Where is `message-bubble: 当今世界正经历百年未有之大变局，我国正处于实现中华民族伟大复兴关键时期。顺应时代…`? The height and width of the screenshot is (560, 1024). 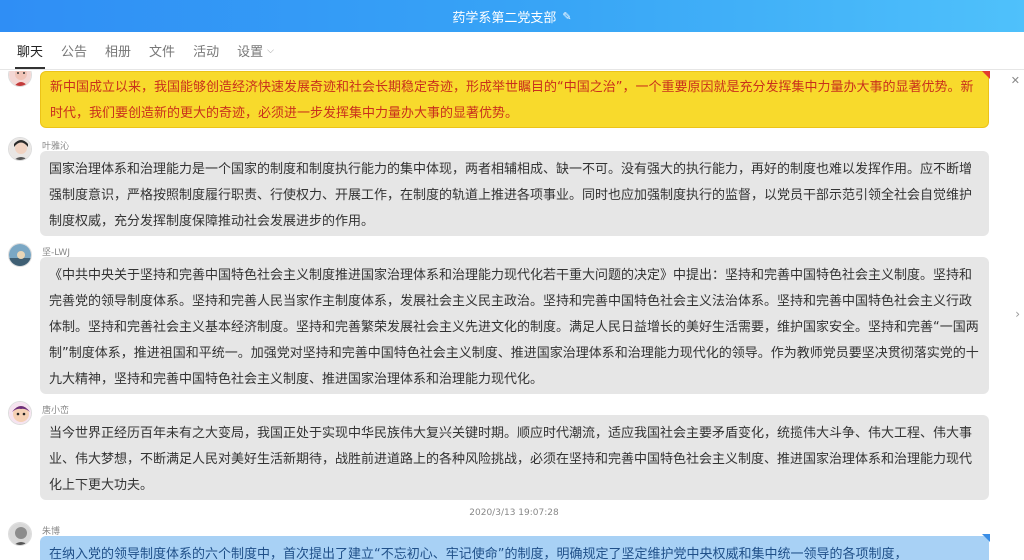
message-bubble: 当今世界正经历百年未有之大变局，我国正处于实现中华民族伟大复兴关键时期。顺应时代… is located at coordinates (514, 457).